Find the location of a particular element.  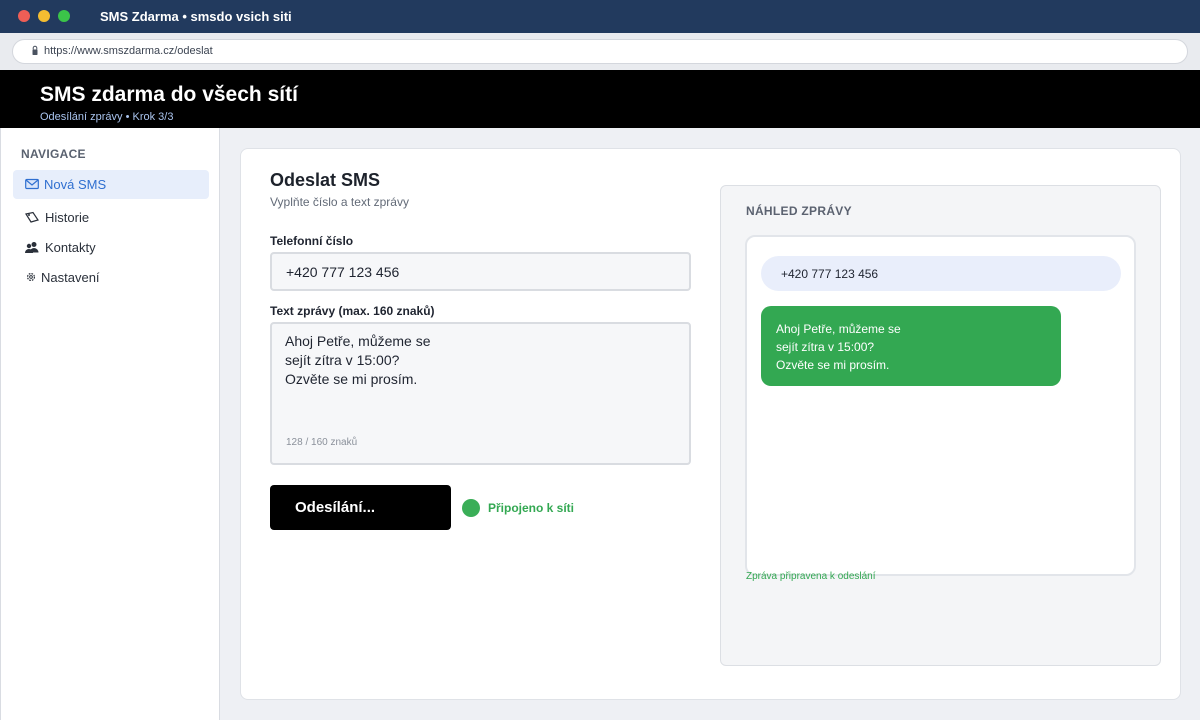

sidebar-item-label: Kontakty is located at coordinates (70, 247).